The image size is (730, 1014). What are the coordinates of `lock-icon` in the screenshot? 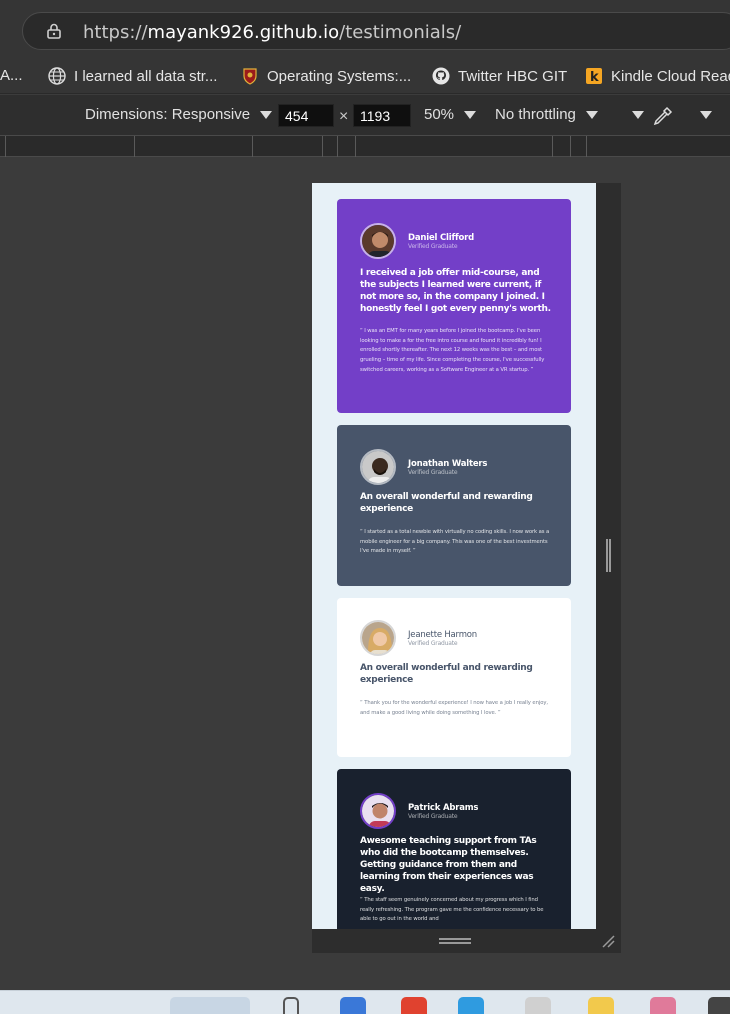 It's located at (54, 31).